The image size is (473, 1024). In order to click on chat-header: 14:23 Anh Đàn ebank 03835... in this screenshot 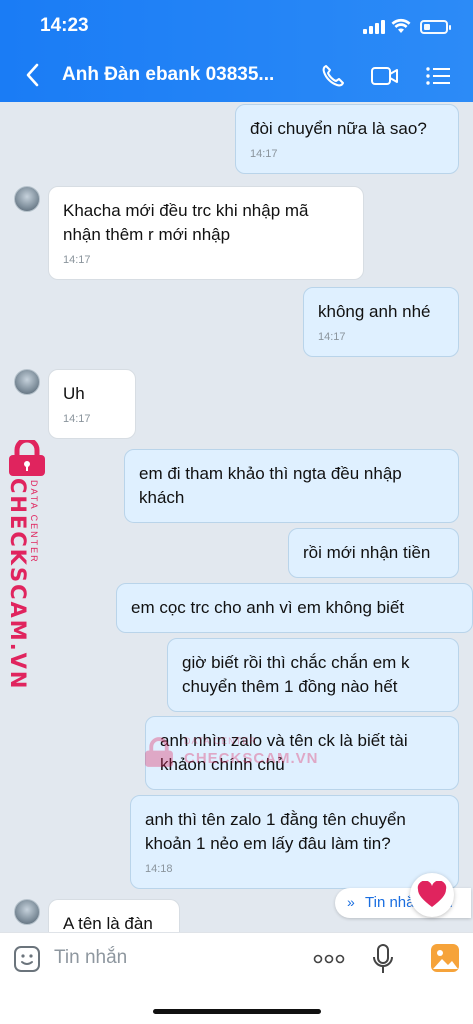, I will do `click(236, 51)`.